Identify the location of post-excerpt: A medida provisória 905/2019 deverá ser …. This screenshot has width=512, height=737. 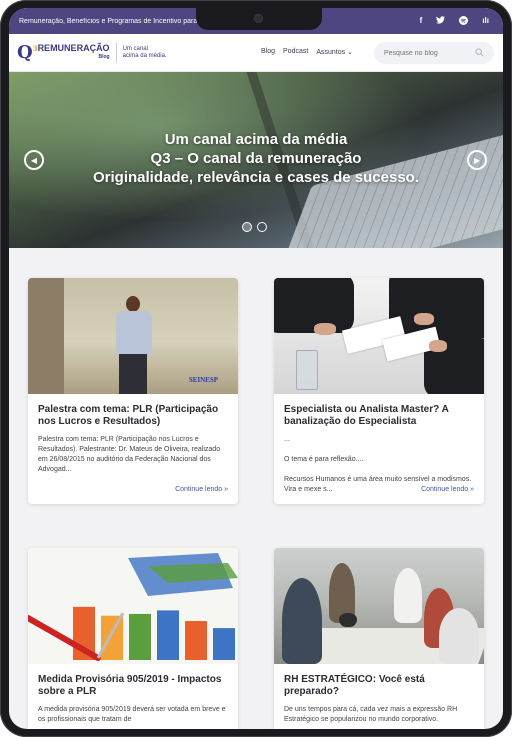
(132, 714).